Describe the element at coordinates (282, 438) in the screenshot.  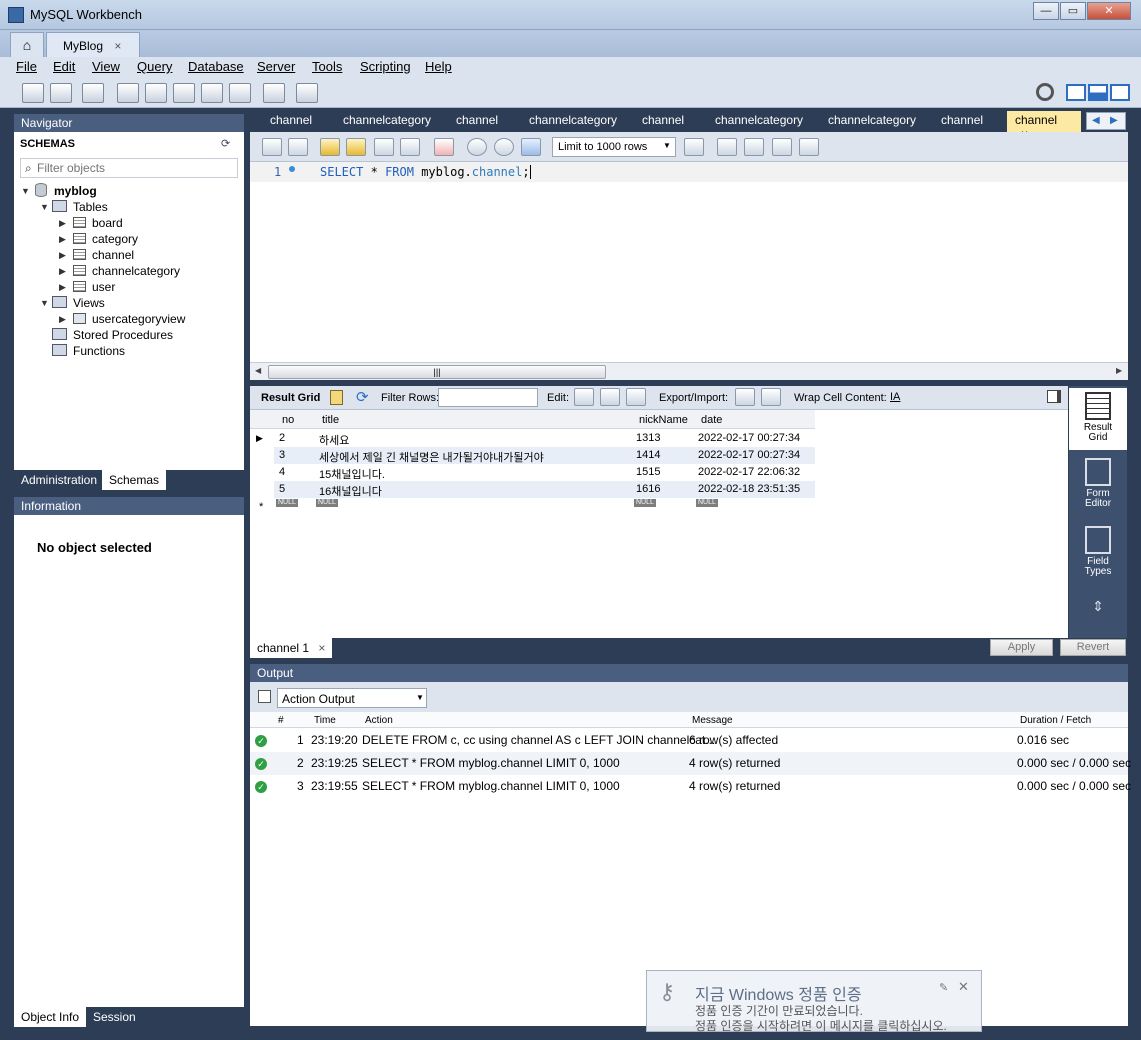
I see `cell-no: 2` at that location.